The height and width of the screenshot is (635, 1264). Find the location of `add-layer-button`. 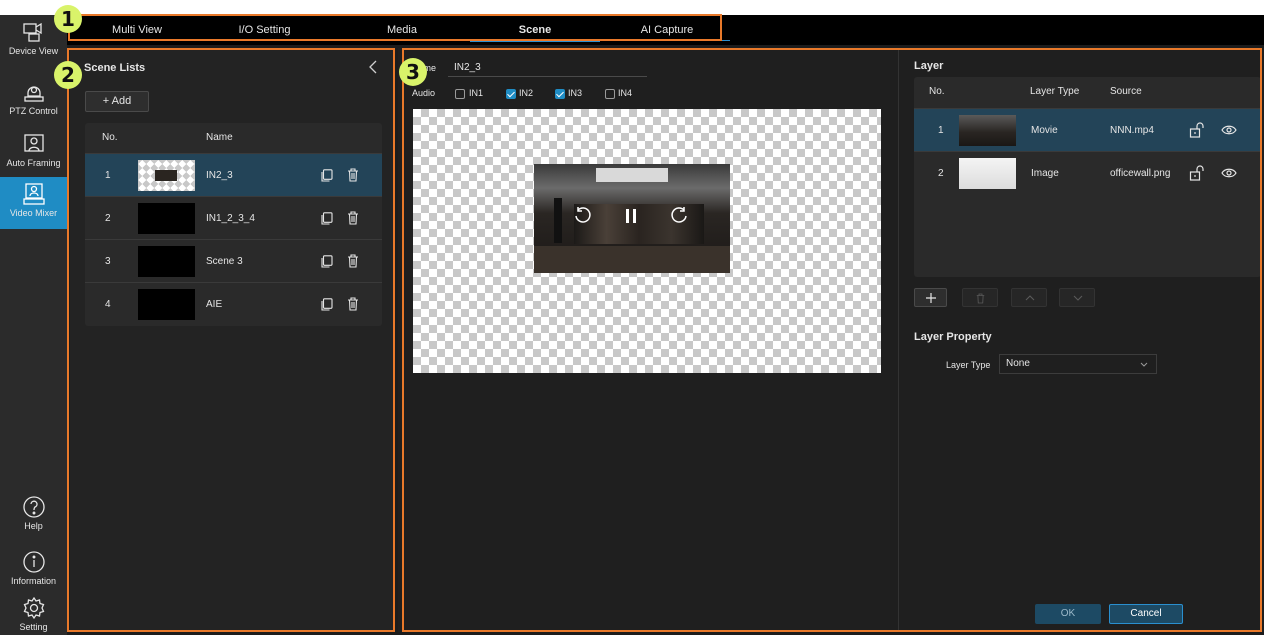

add-layer-button is located at coordinates (930, 297).